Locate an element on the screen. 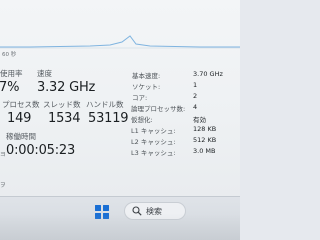  search-icon is located at coordinates (137, 211).